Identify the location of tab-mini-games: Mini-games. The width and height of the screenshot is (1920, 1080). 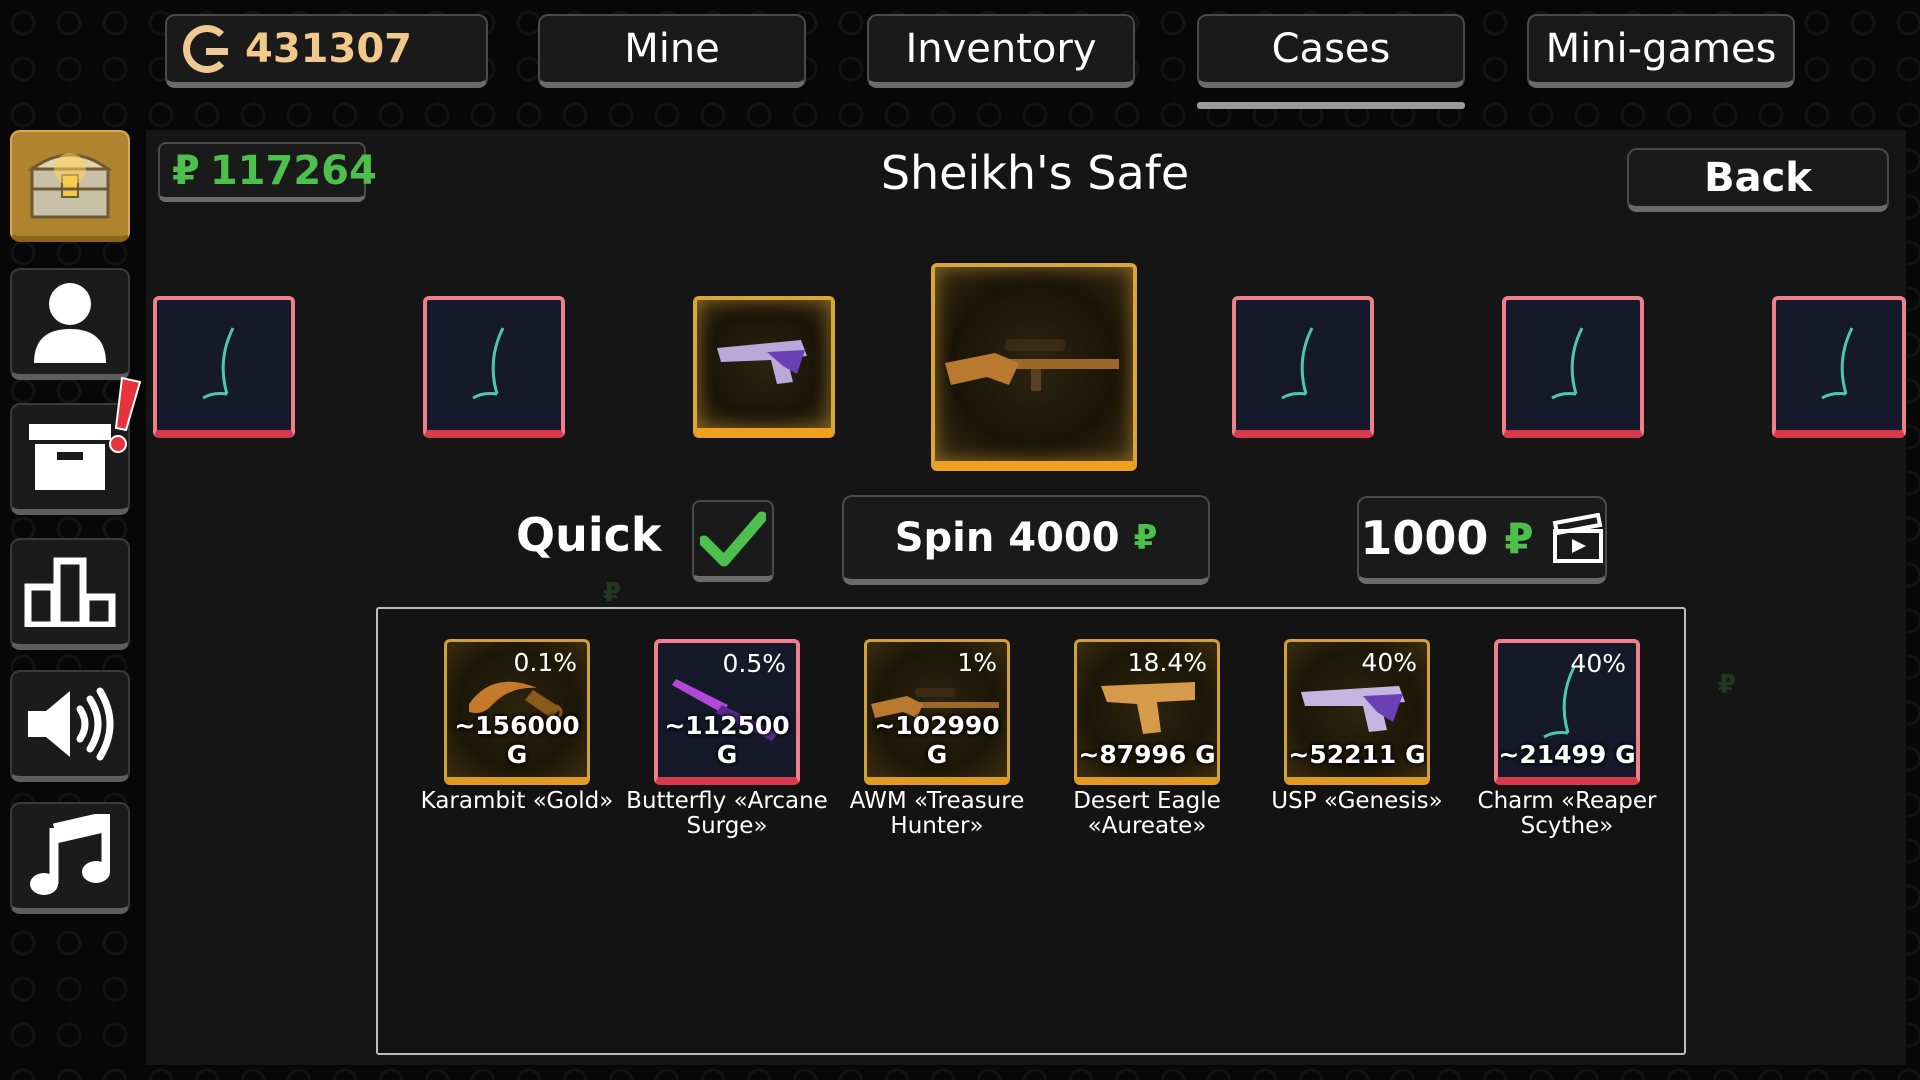
(1661, 51).